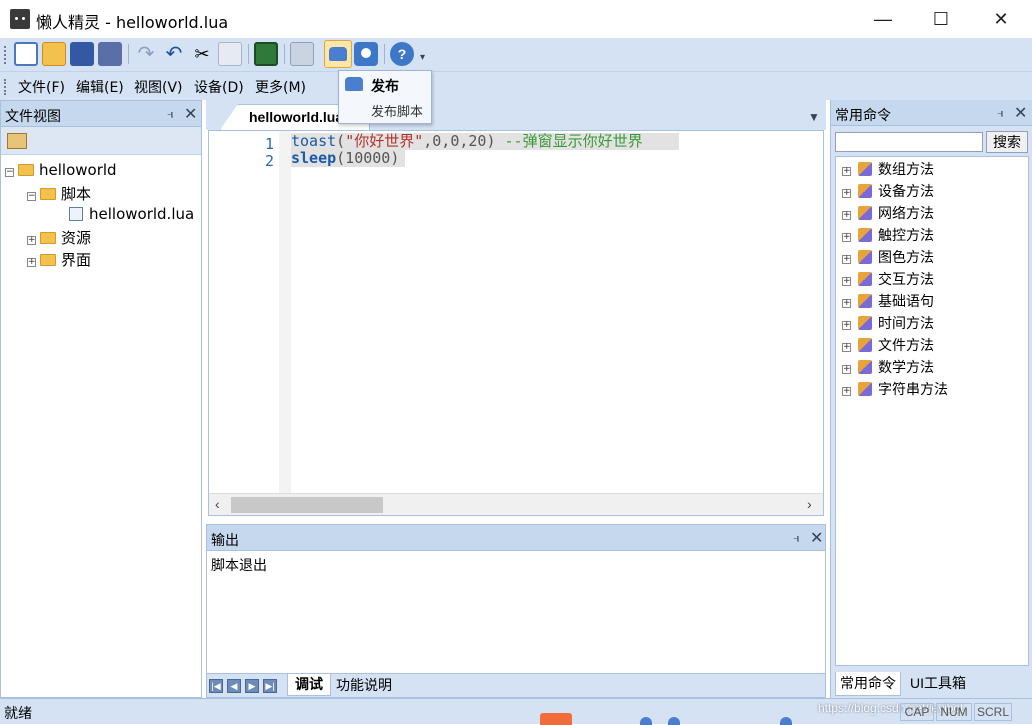 This screenshot has height=725, width=1032. I want to click on save-icon, so click(82, 54).